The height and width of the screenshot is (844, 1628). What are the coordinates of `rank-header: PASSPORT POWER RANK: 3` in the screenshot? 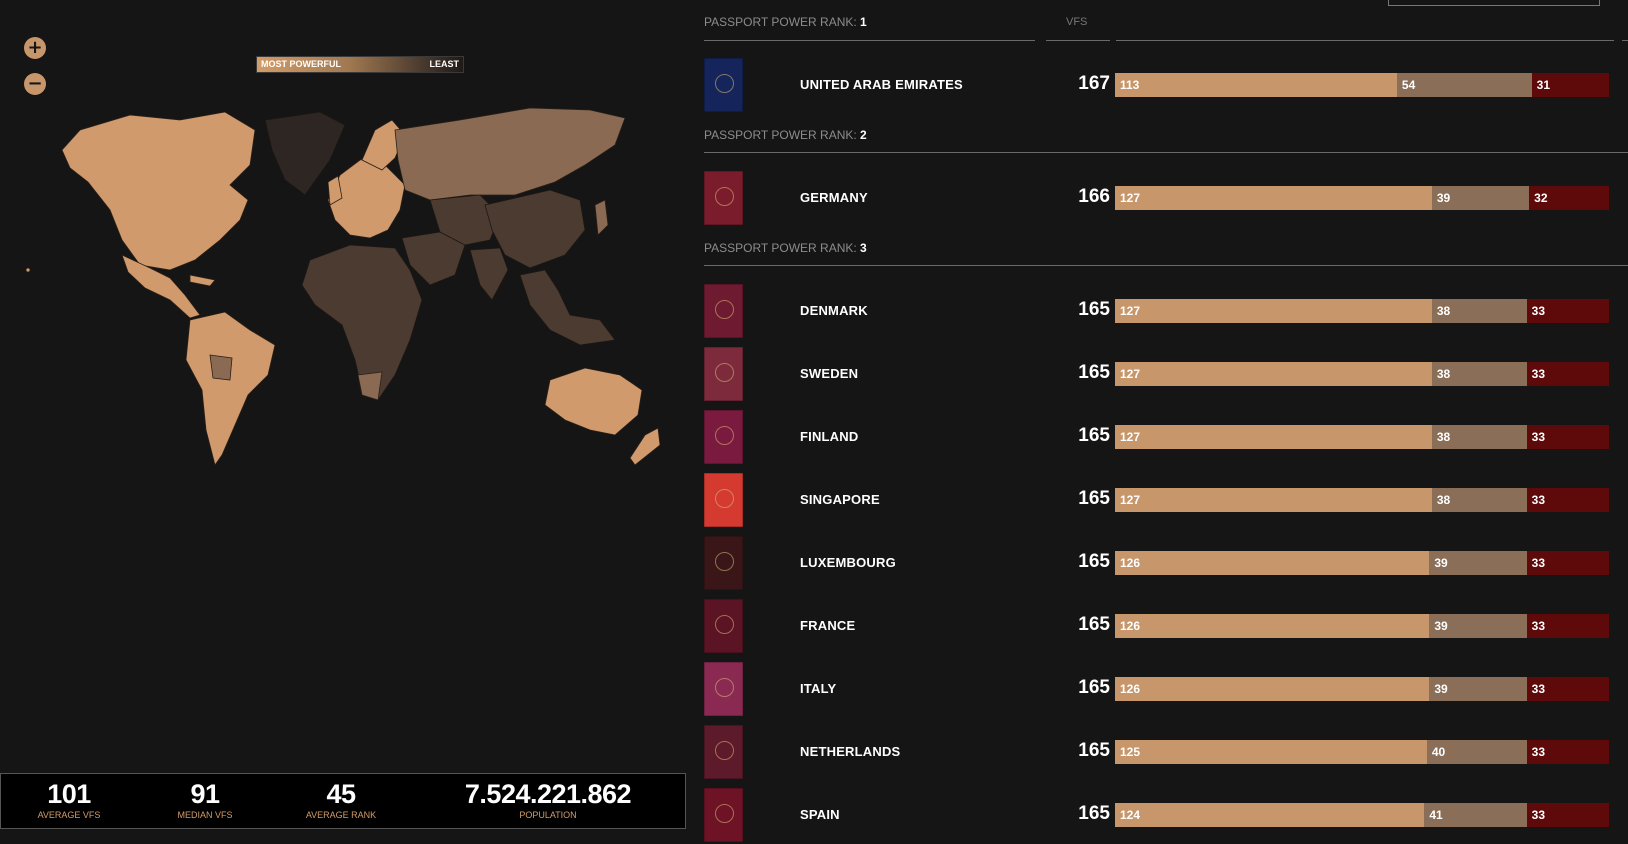 It's located at (785, 248).